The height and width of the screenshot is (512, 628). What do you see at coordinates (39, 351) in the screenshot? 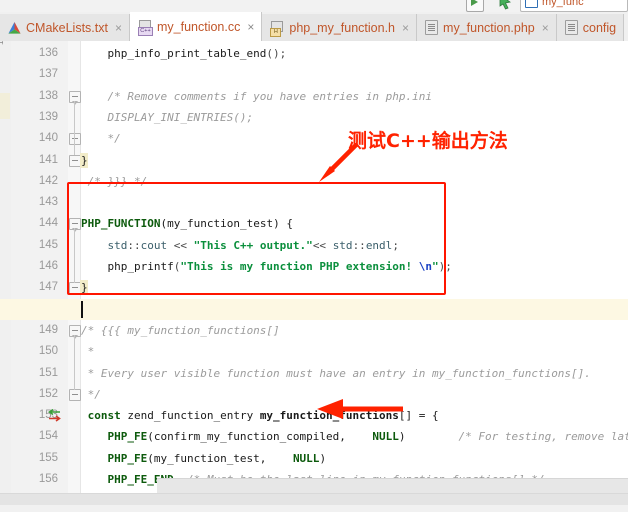
I see `line-number: 150` at bounding box center [39, 351].